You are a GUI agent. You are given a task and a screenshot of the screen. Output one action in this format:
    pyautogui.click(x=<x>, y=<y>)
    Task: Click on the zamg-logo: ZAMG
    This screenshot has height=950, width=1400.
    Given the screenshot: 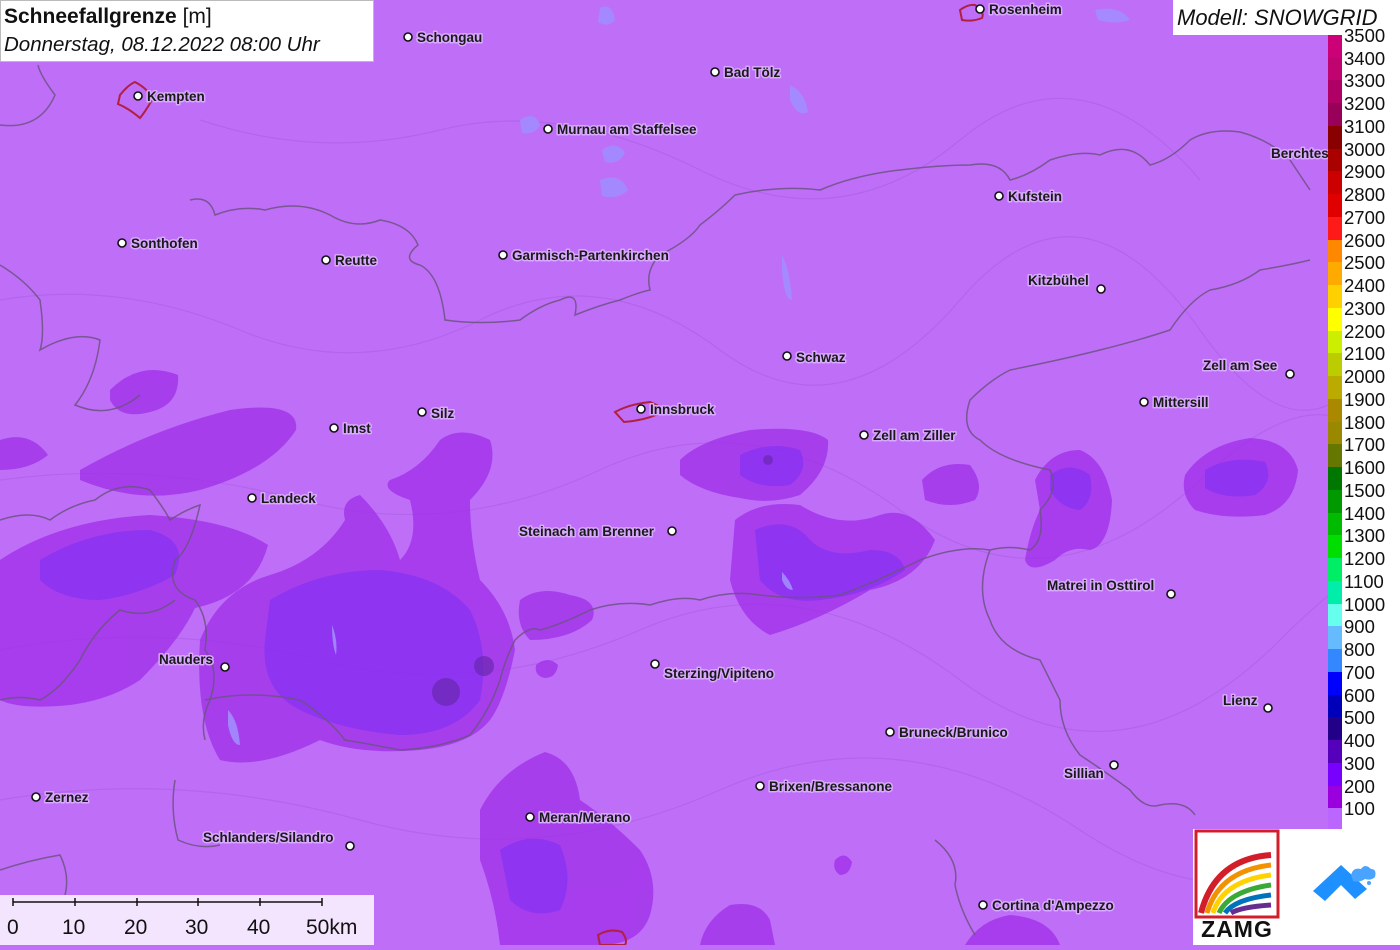 What is the action you would take?
    pyautogui.click(x=1237, y=887)
    